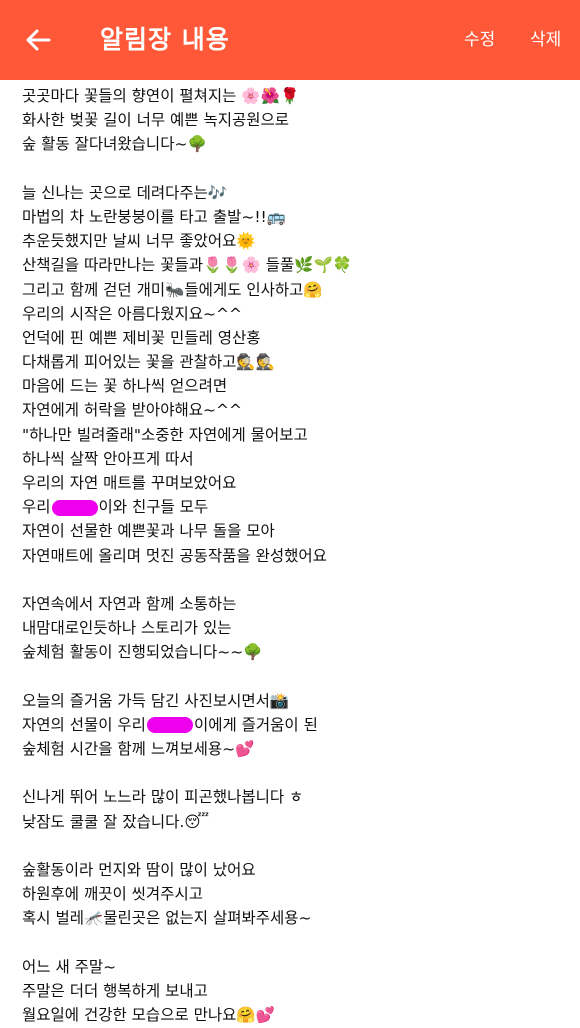  I want to click on post-line: 숲활동이라 먼지와 땀이 많이 났어요, so click(139, 870).